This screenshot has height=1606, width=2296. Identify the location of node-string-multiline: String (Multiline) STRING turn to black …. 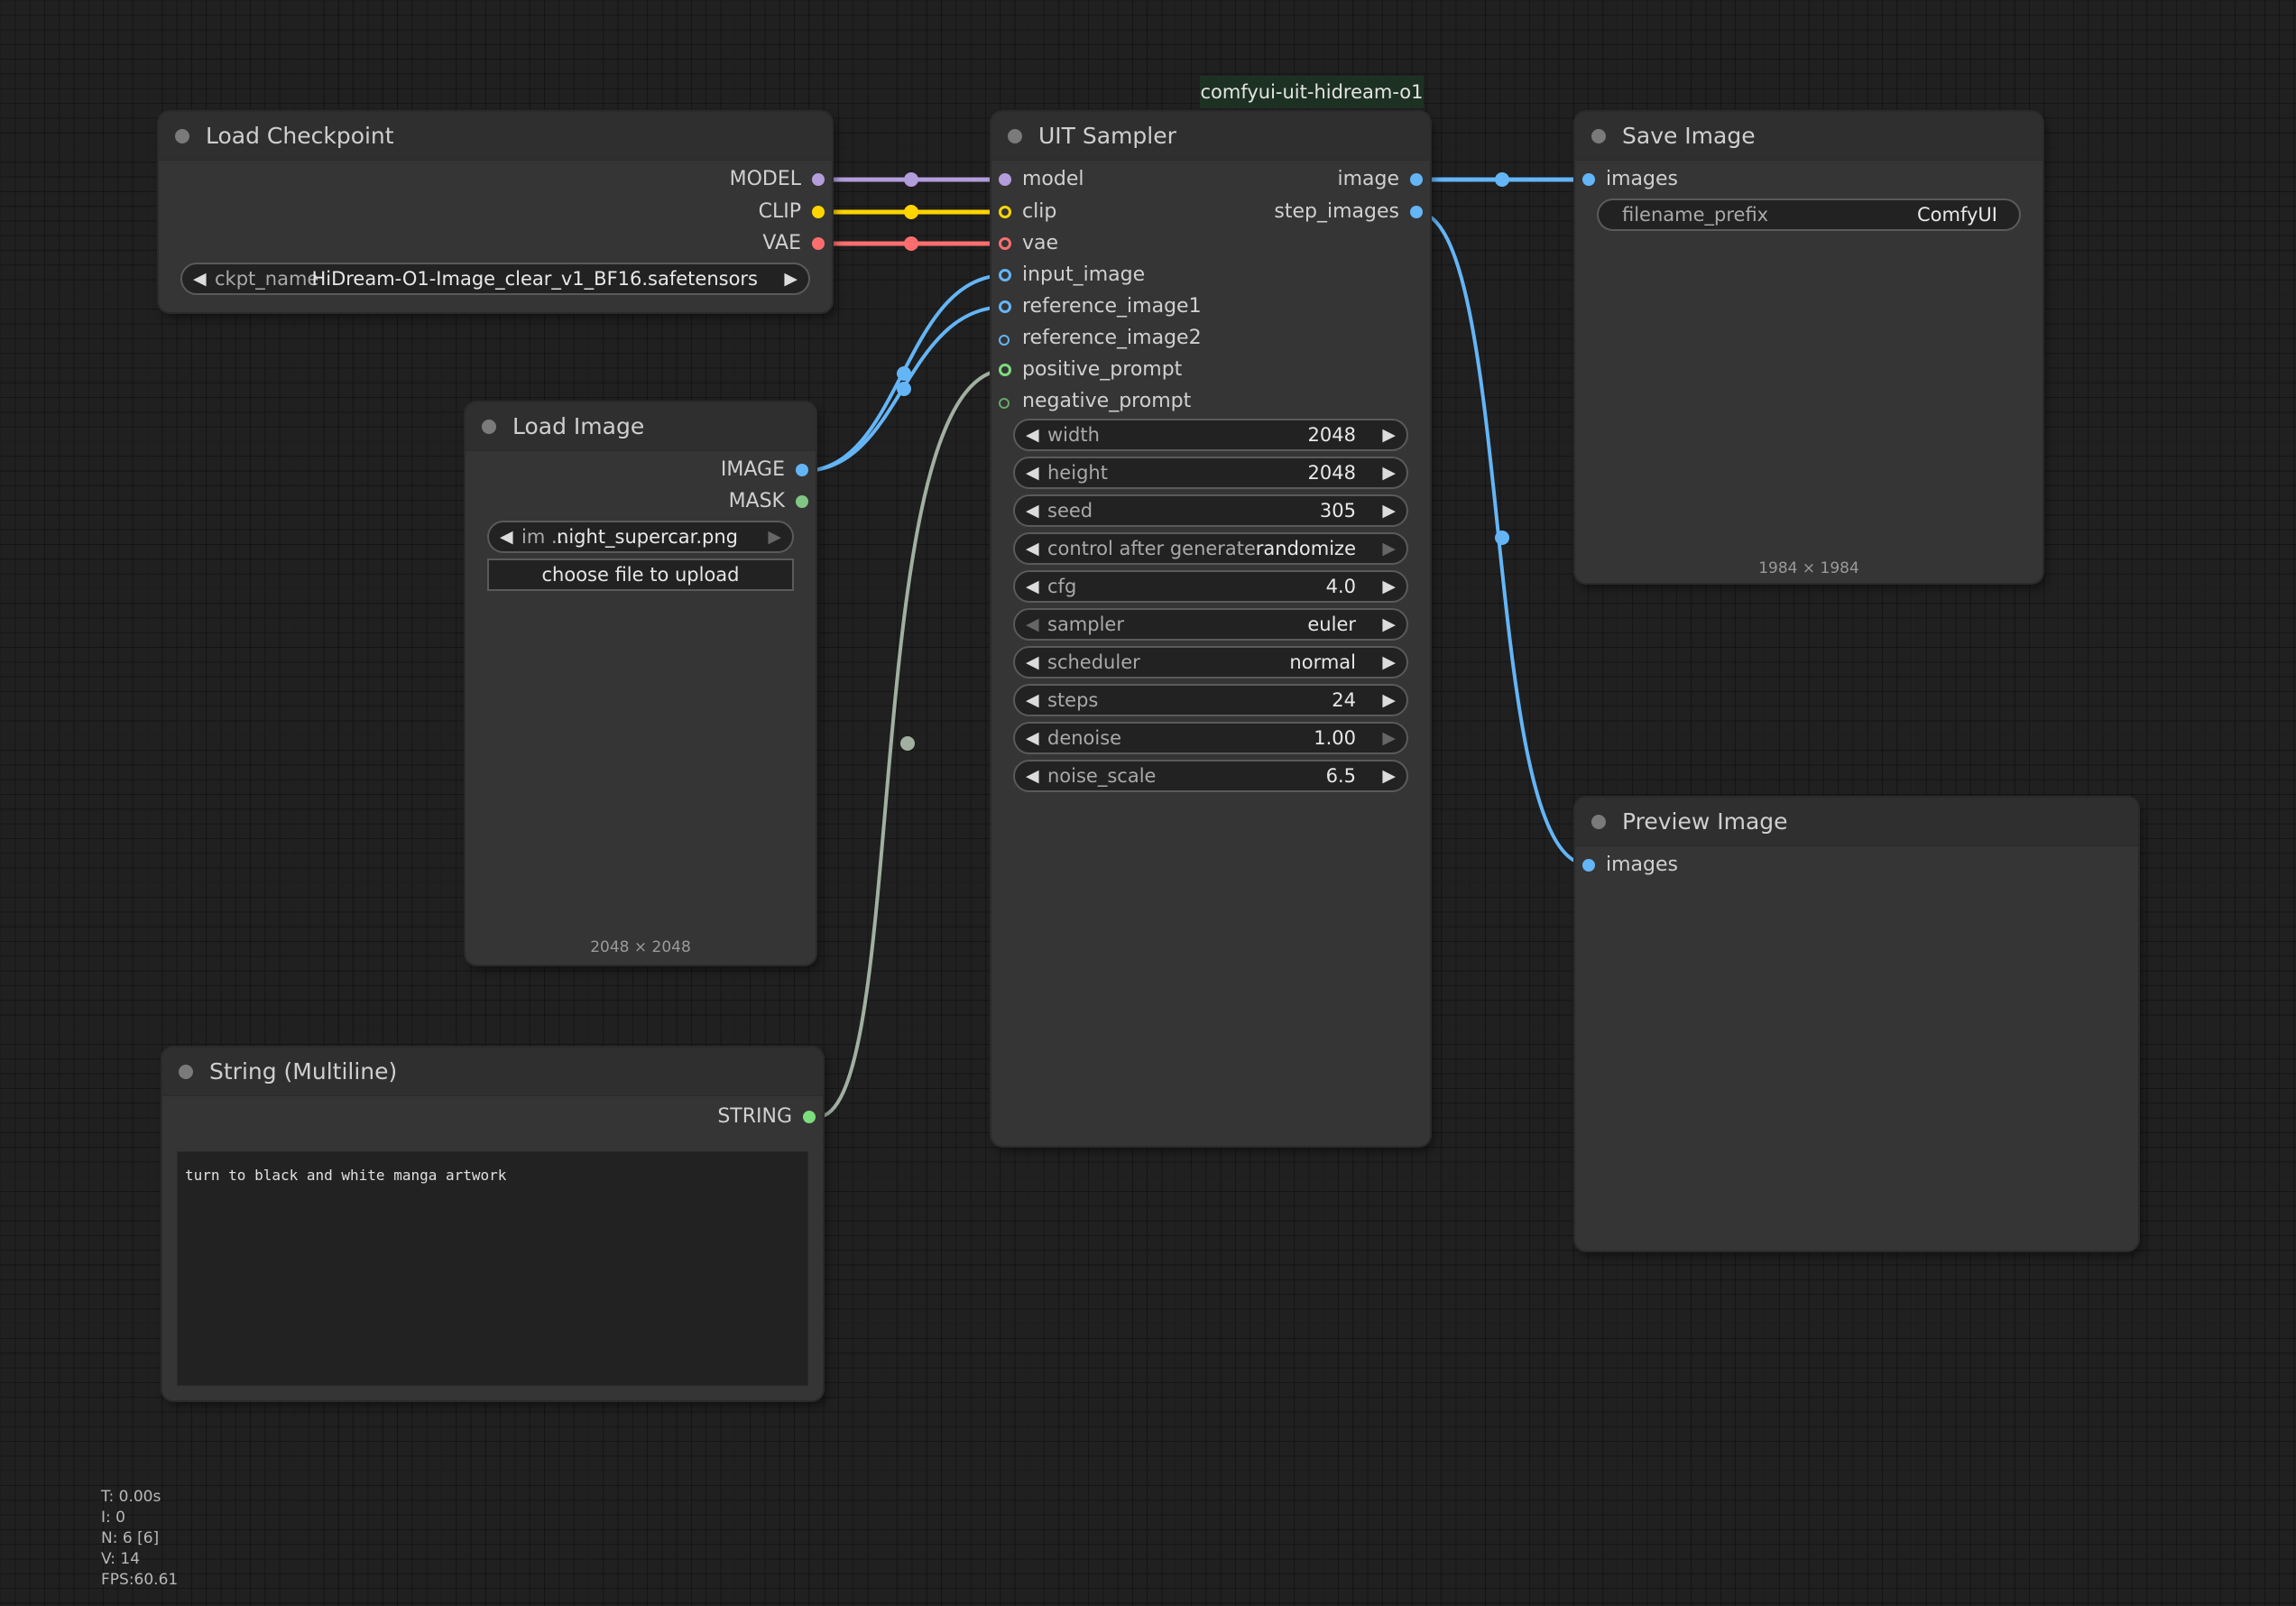
(493, 1224).